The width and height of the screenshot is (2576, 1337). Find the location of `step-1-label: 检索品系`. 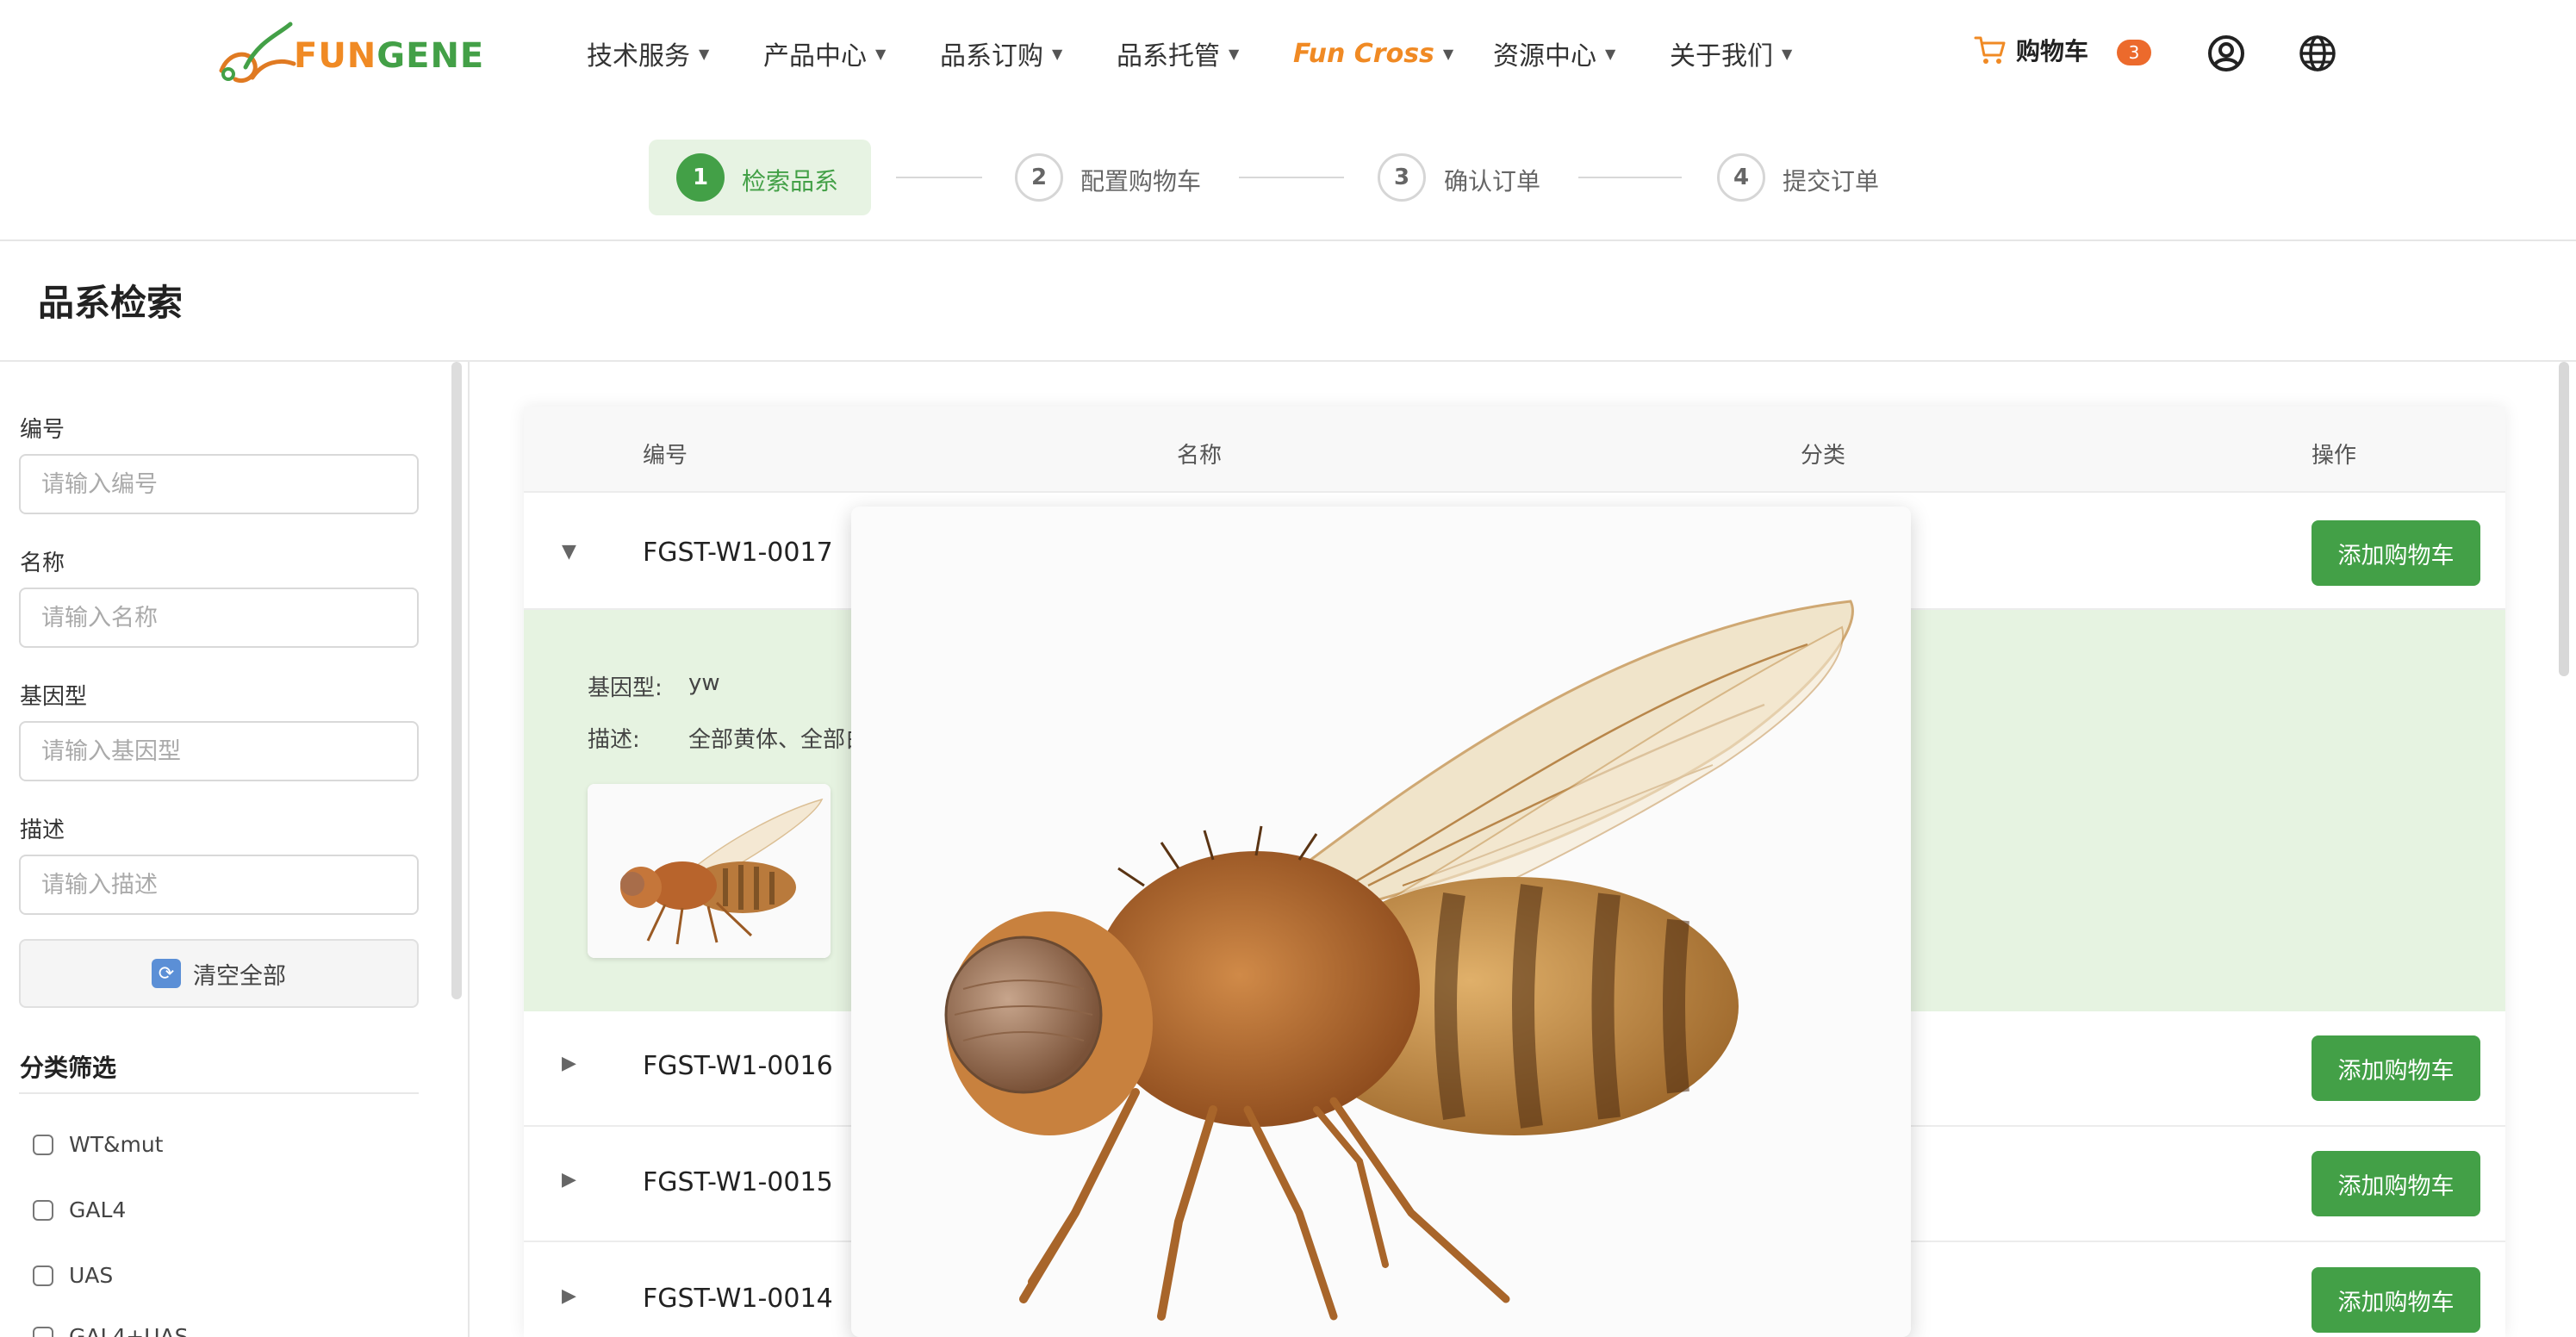

step-1-label: 检索品系 is located at coordinates (791, 181).